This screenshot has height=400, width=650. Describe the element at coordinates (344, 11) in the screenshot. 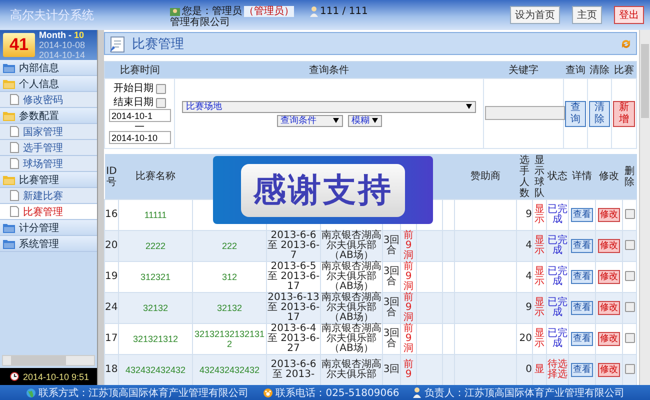

I see `online-counter: 111 / 111` at that location.